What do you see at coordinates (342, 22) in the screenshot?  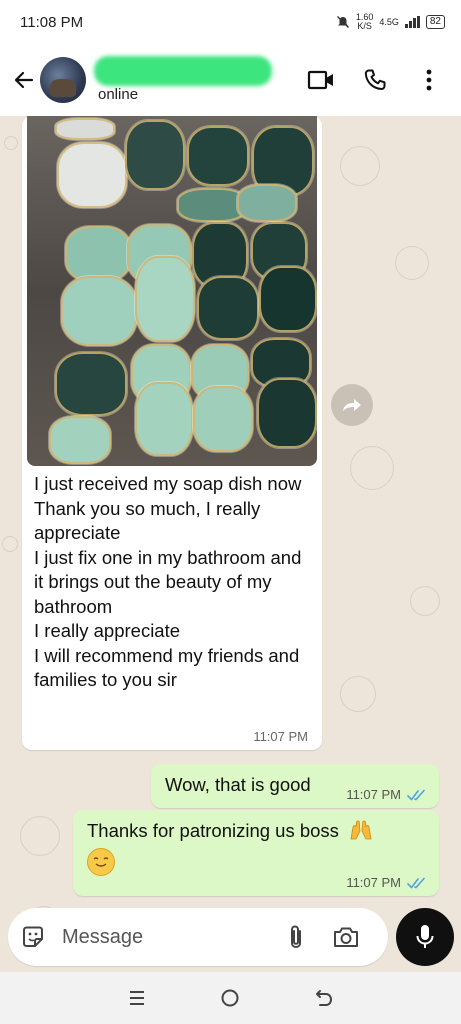 I see `mute-icon` at bounding box center [342, 22].